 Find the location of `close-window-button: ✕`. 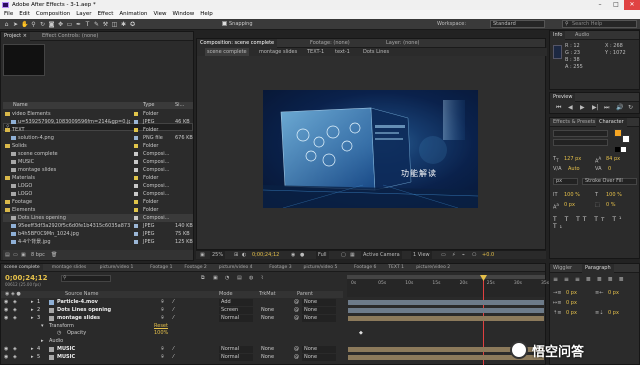

close-window-button: ✕ is located at coordinates (632, 5).